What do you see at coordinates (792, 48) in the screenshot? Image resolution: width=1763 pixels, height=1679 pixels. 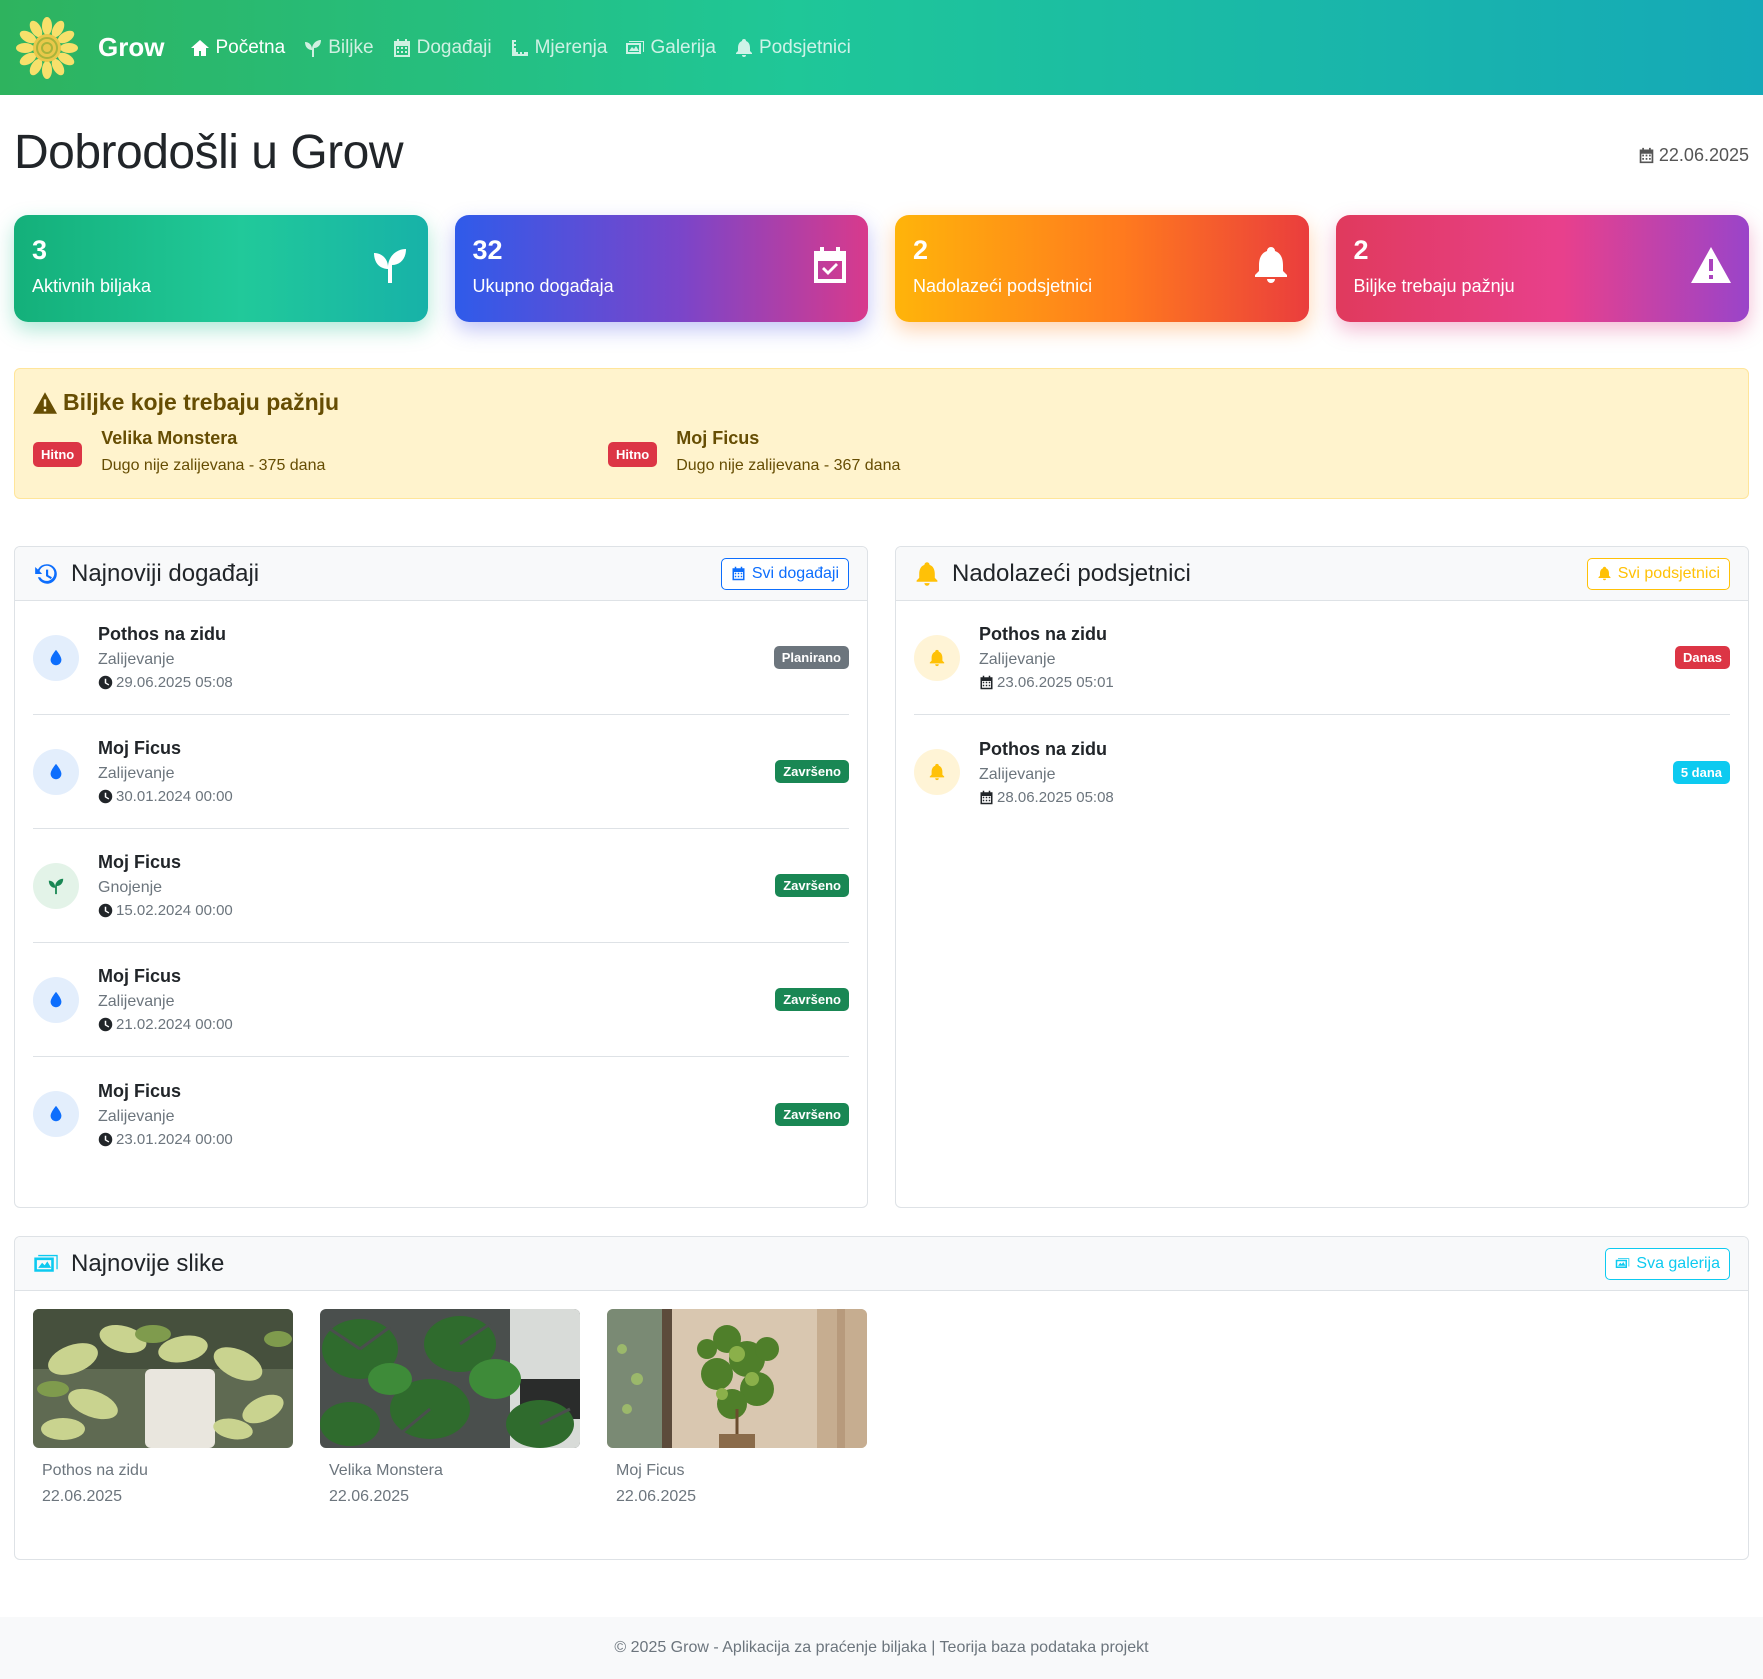 I see `nav-item-podsjetnici: Podsjetnici` at bounding box center [792, 48].